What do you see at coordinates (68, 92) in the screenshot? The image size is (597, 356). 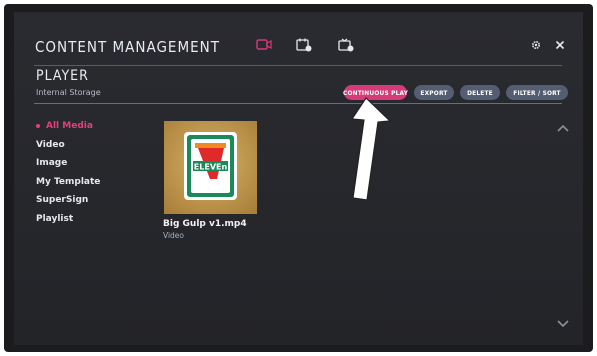 I see `storage-label: Internal Storage` at bounding box center [68, 92].